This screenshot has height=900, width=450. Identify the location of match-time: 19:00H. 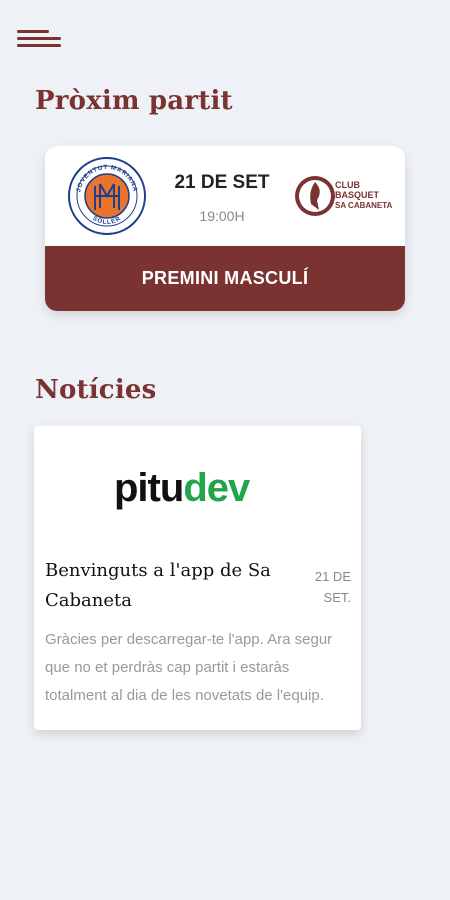
(222, 216).